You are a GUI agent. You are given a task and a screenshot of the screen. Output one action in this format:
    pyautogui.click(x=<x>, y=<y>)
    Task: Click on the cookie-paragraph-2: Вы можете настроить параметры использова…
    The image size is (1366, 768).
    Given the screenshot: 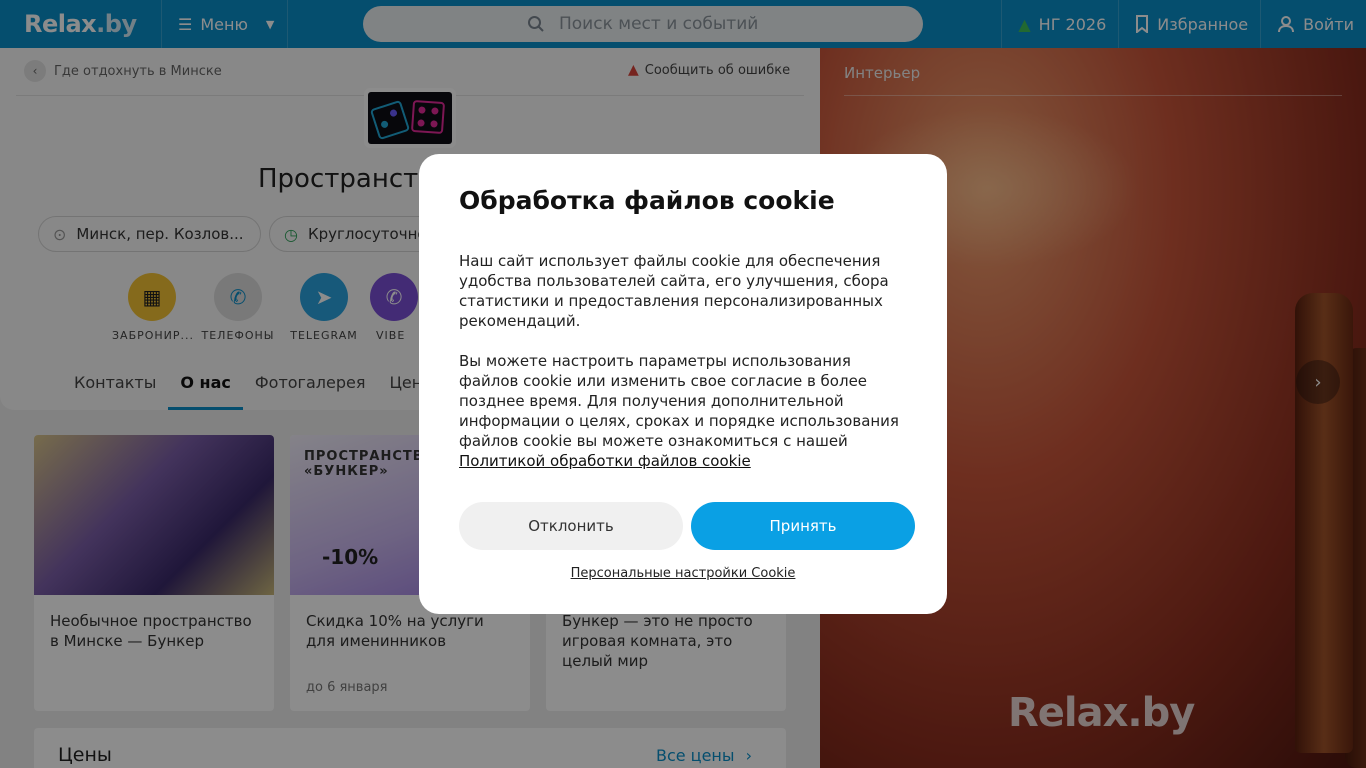 What is the action you would take?
    pyautogui.click(x=683, y=411)
    